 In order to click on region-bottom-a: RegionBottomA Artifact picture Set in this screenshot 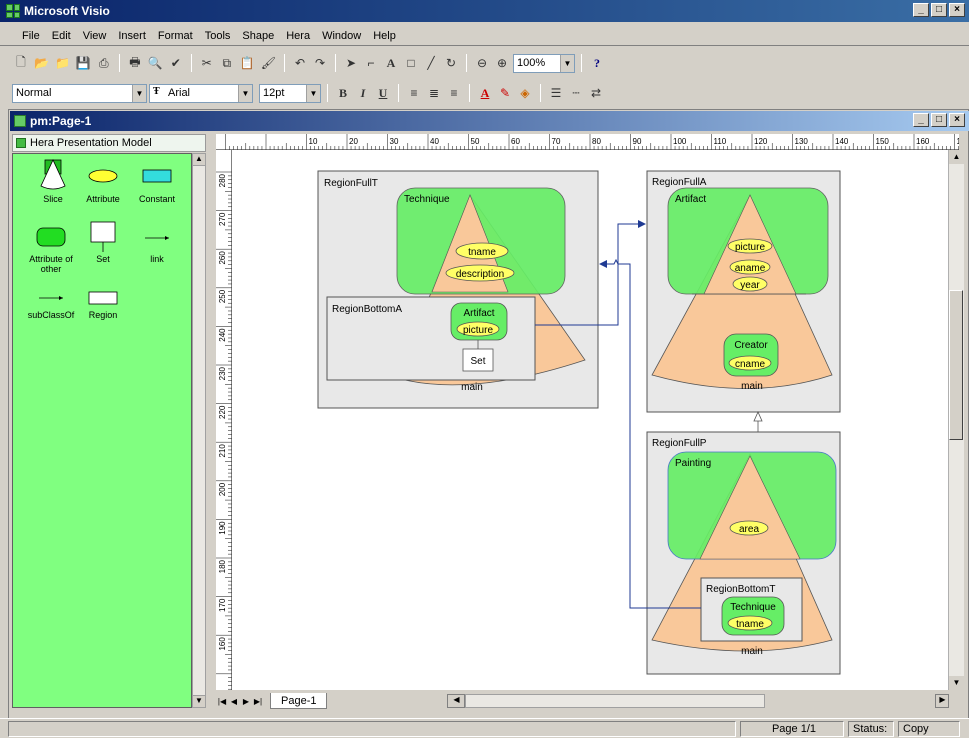, I will do `click(431, 338)`.